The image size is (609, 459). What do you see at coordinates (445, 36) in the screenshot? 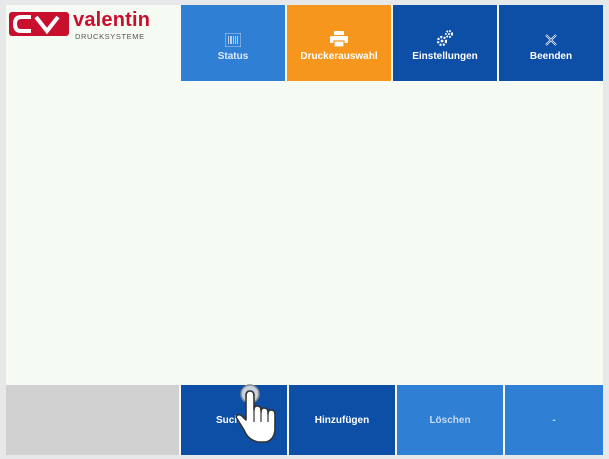
I see `gears-icon` at bounding box center [445, 36].